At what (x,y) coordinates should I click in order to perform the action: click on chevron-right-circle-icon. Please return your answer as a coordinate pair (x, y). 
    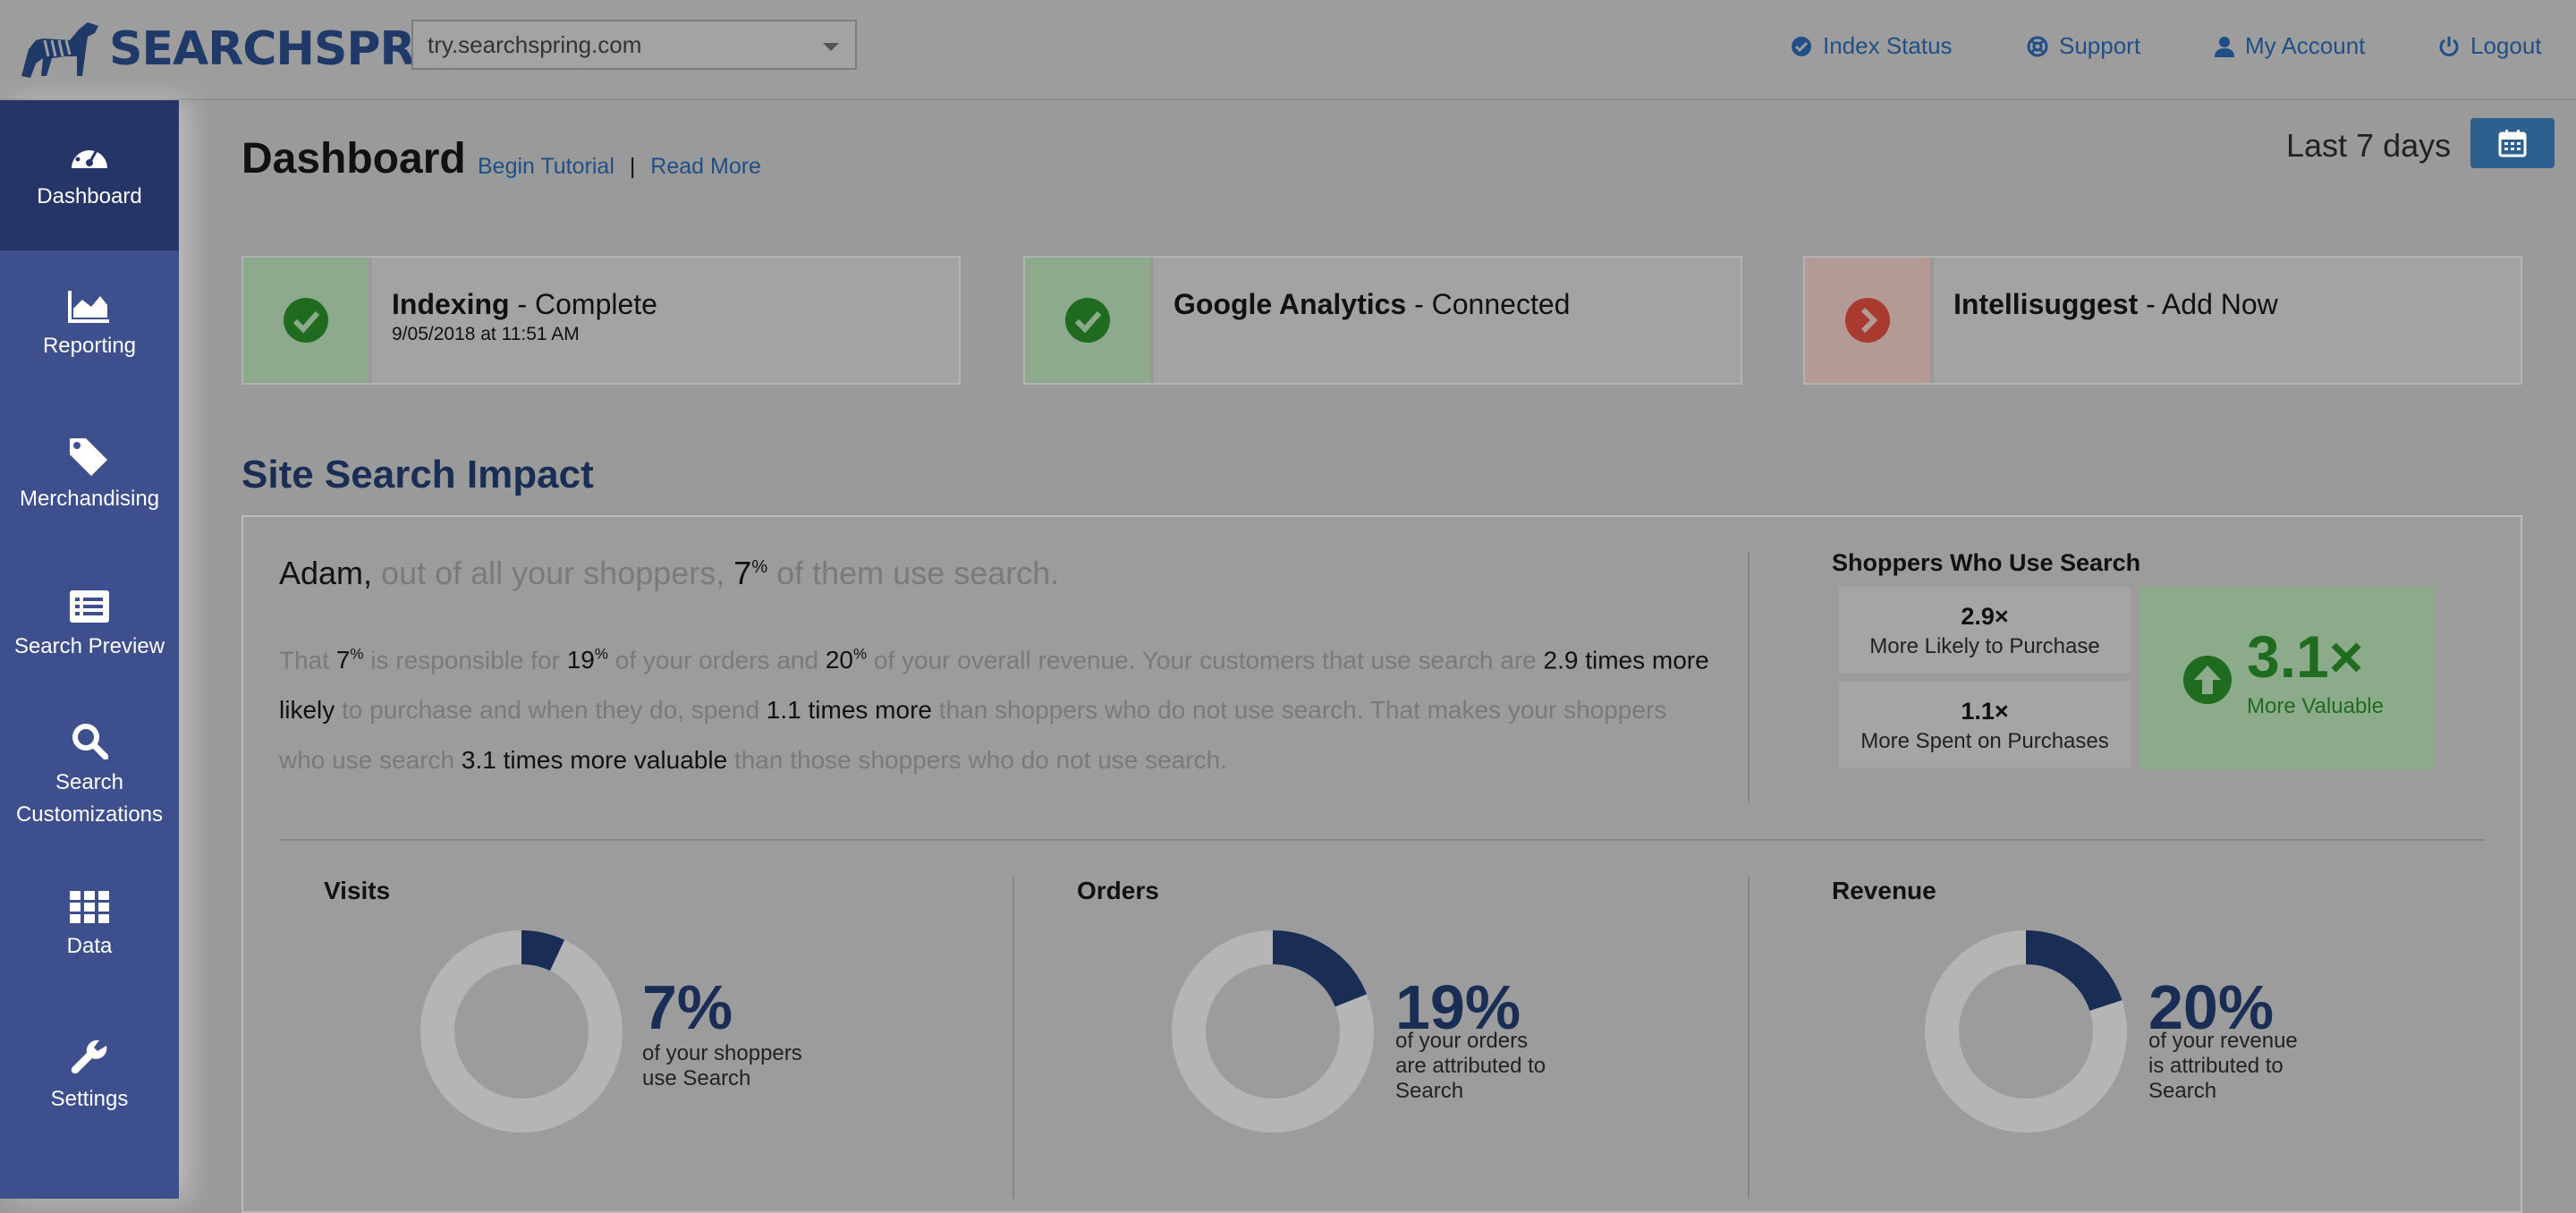
    Looking at the image, I should click on (1867, 320).